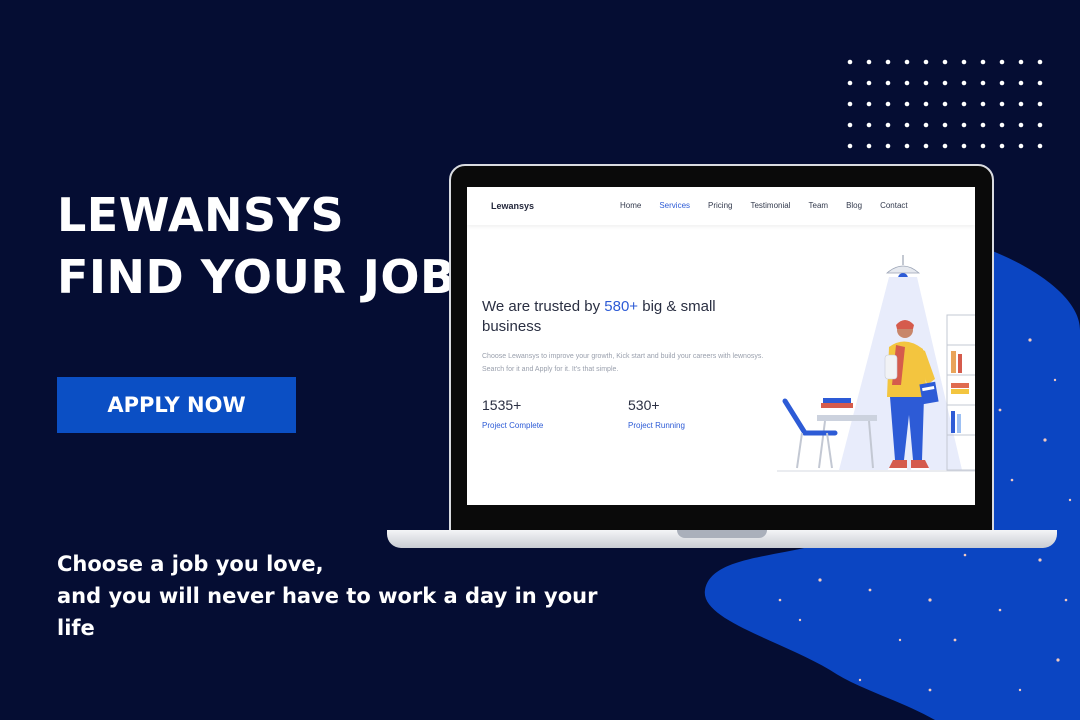 Image resolution: width=1080 pixels, height=720 pixels. I want to click on nav-testimonial: Testimonial, so click(770, 205).